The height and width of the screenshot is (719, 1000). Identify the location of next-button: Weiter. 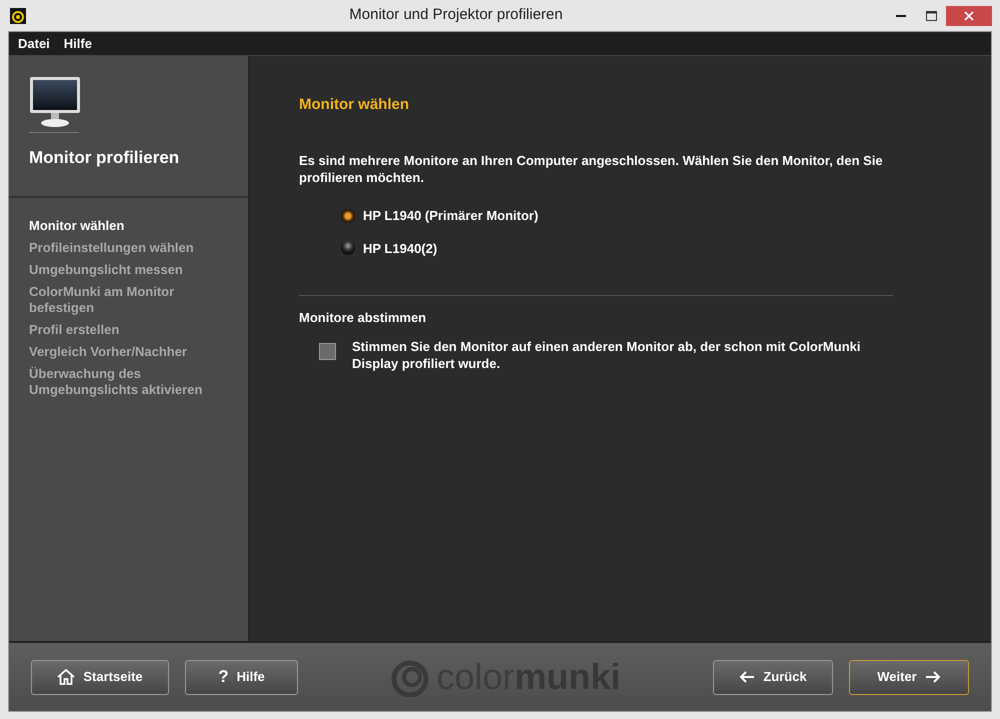
(909, 677).